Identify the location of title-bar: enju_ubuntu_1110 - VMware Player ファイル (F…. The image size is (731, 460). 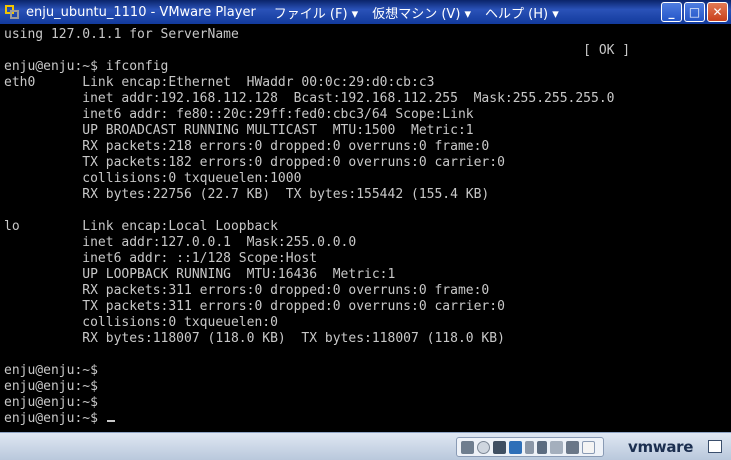
(365, 12).